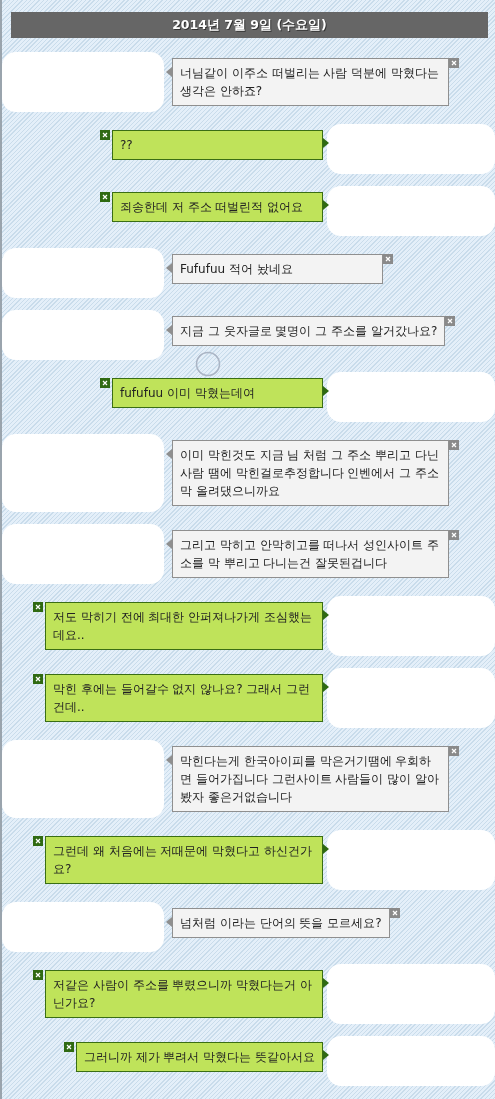  Describe the element at coordinates (249, 25) in the screenshot. I see `date-header: 2014년 7월 9일 (수요일)` at that location.